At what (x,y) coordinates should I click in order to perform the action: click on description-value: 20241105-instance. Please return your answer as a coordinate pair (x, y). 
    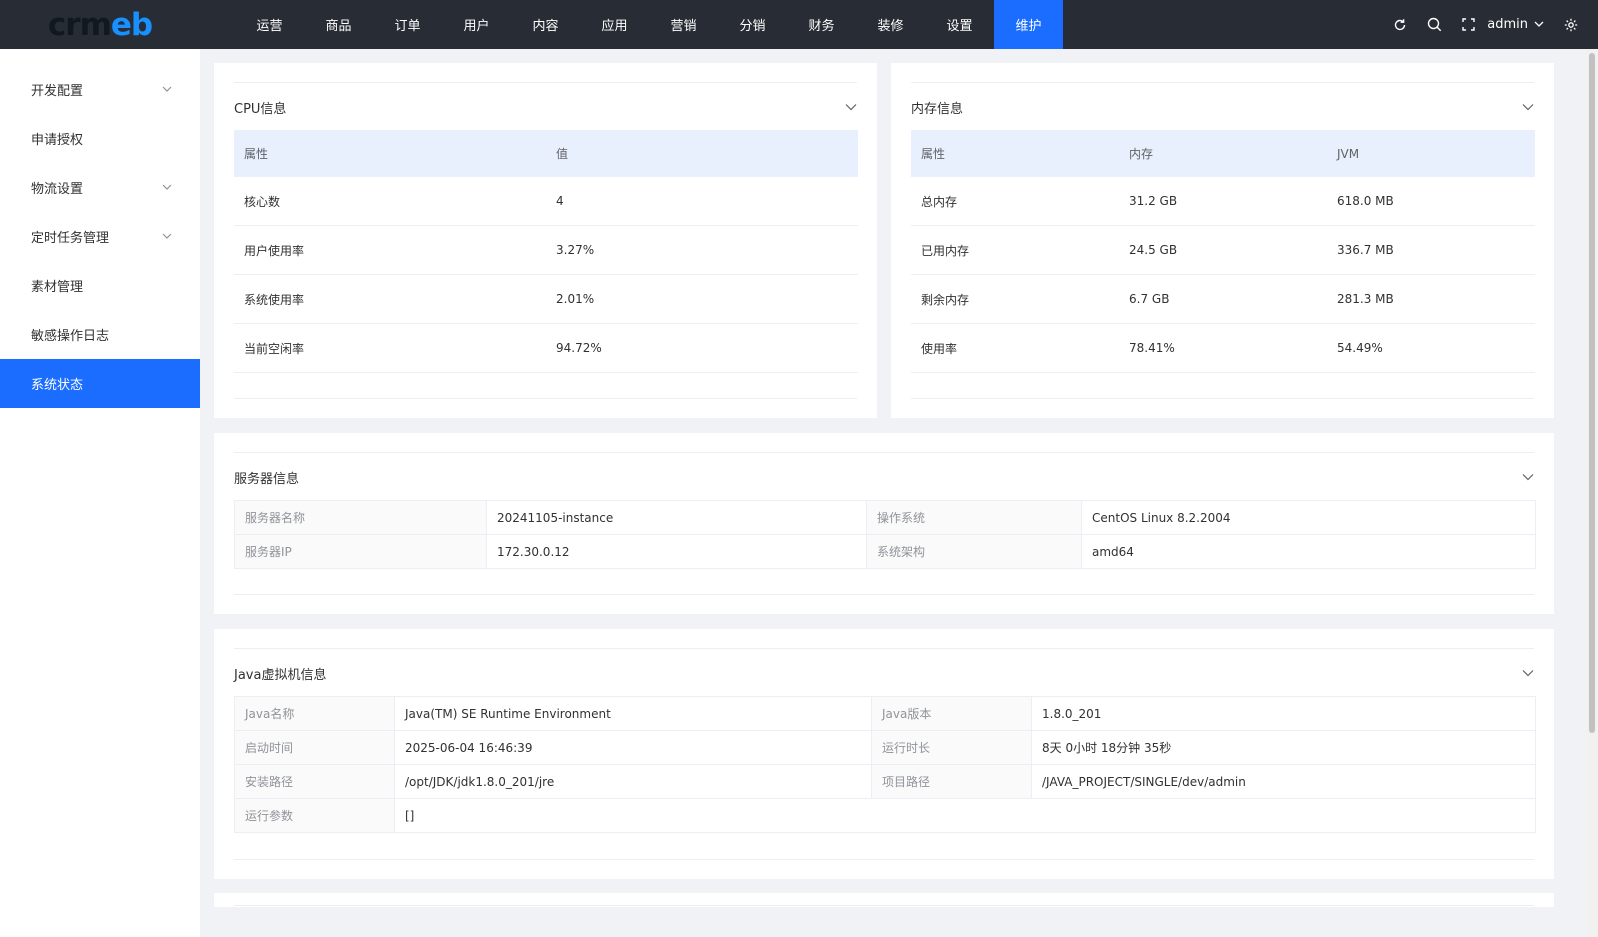
    Looking at the image, I should click on (676, 517).